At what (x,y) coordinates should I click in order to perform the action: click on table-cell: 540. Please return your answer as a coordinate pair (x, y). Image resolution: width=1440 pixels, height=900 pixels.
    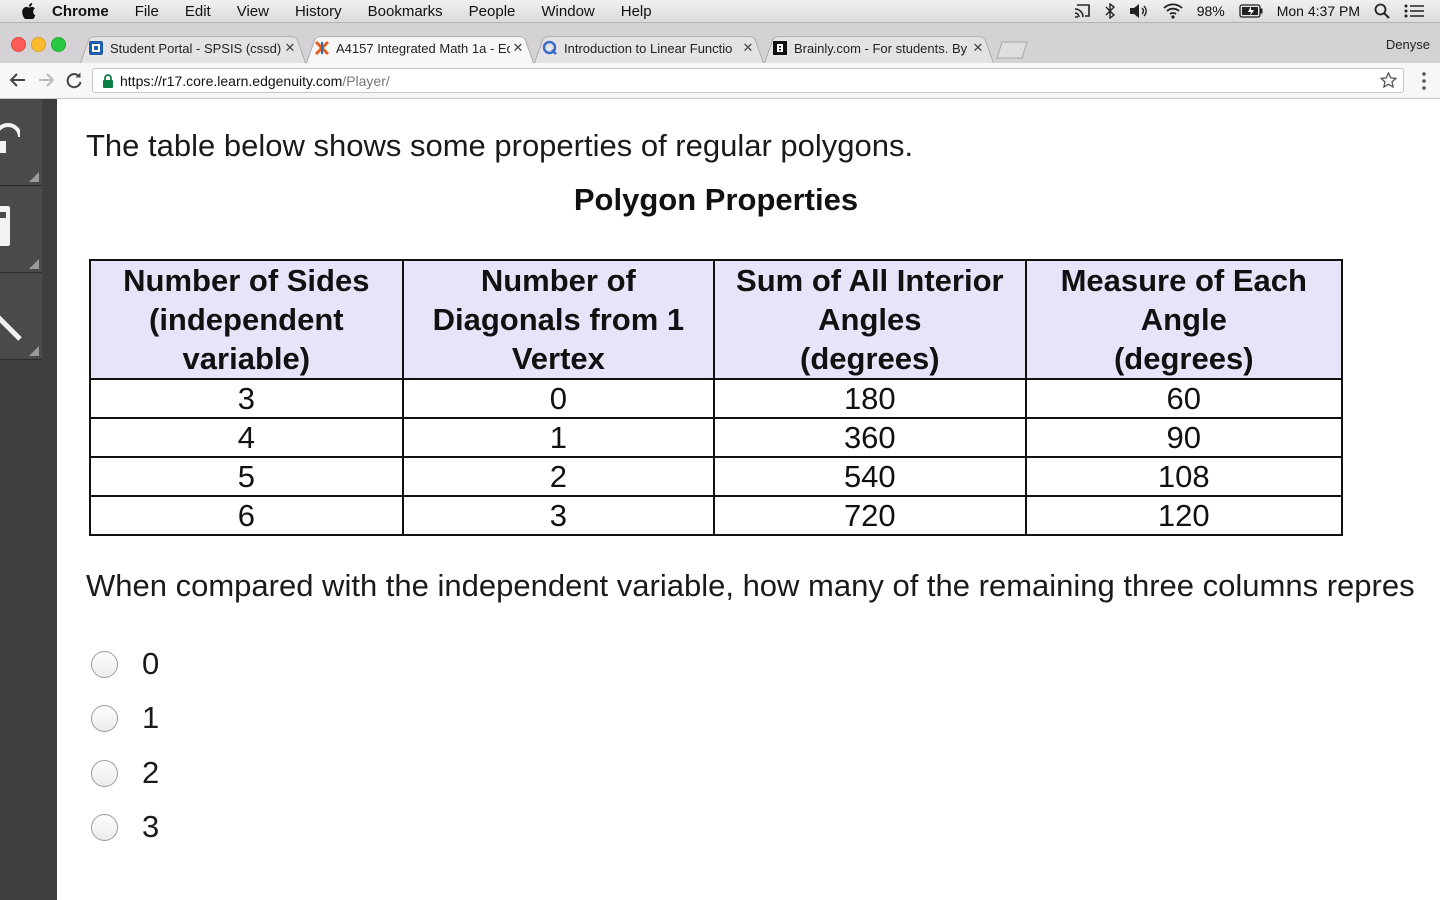
    Looking at the image, I should click on (869, 476).